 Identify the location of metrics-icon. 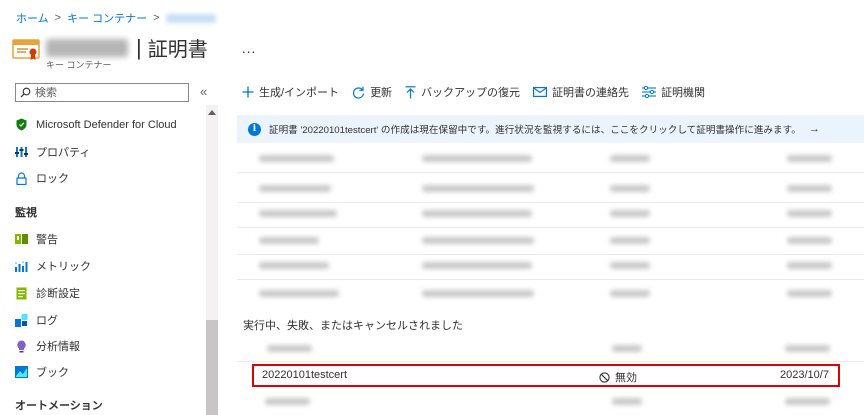
(21, 266).